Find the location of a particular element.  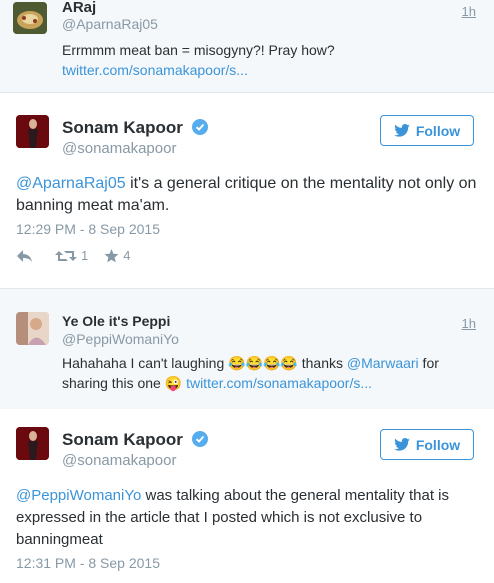

favorite-icon is located at coordinates (111, 255).